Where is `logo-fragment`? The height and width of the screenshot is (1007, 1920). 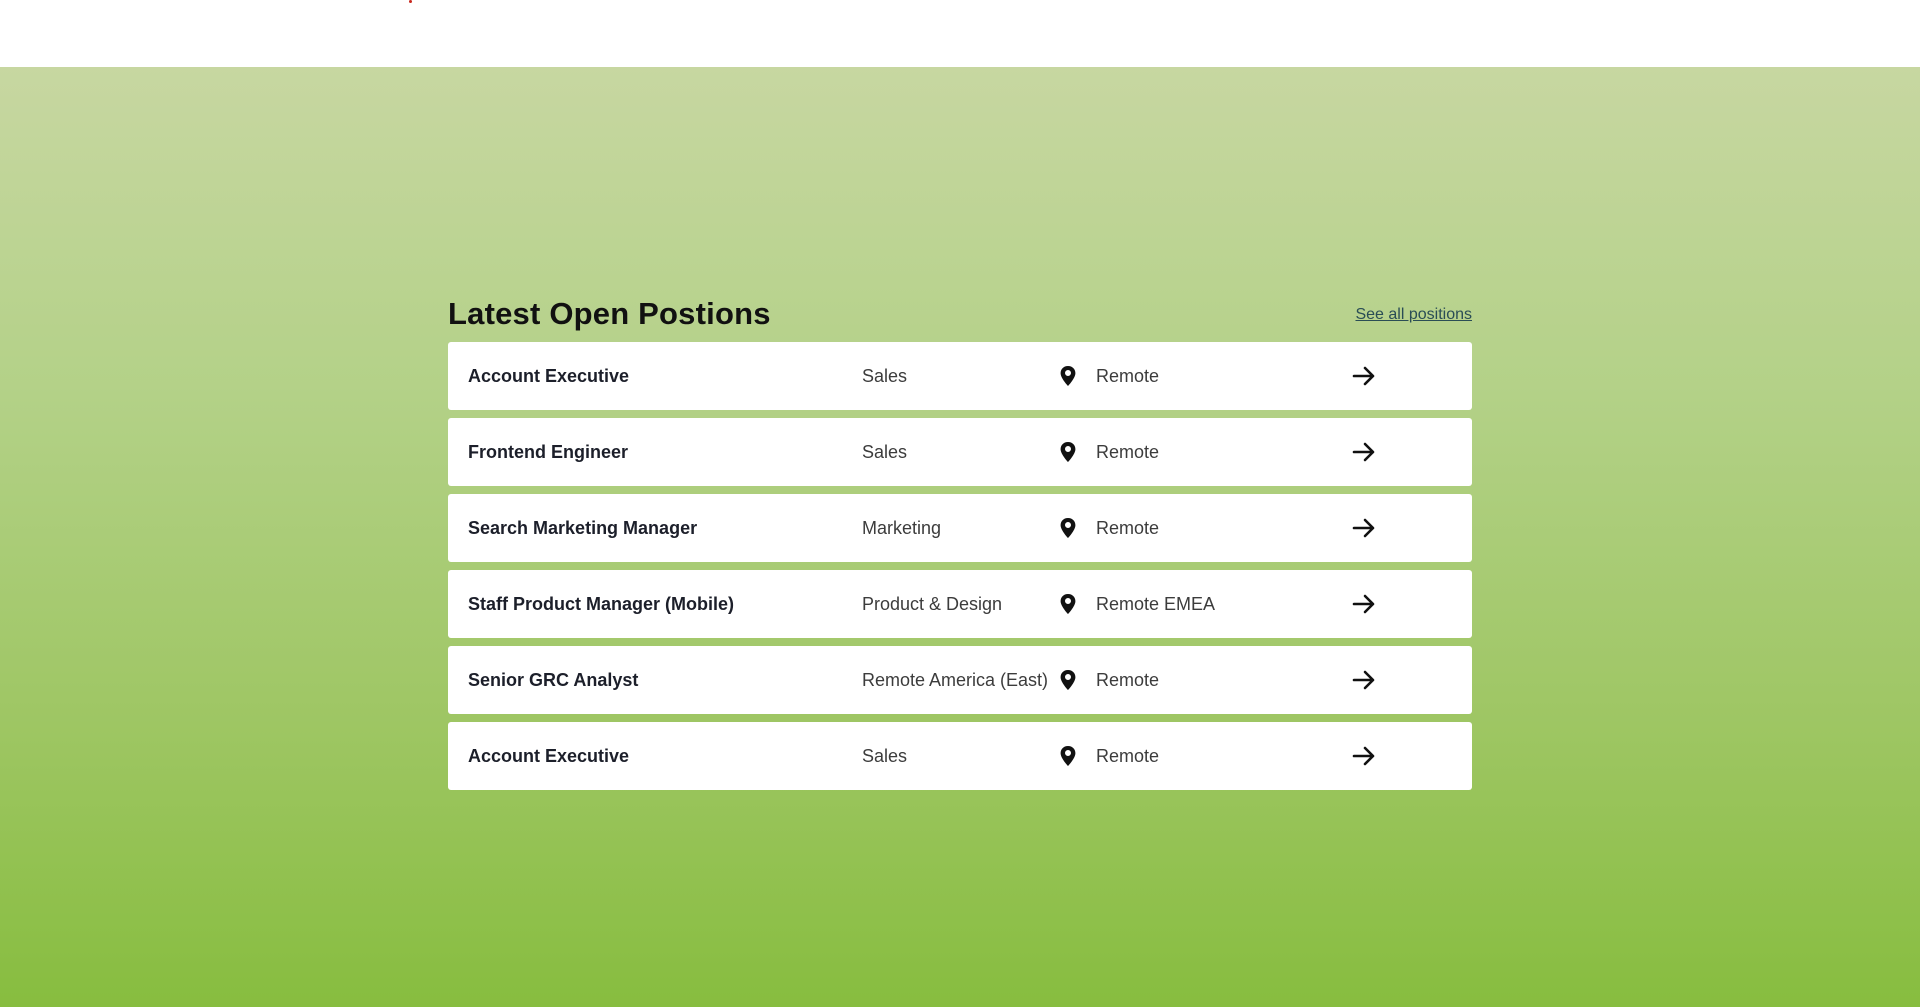 logo-fragment is located at coordinates (410, 1).